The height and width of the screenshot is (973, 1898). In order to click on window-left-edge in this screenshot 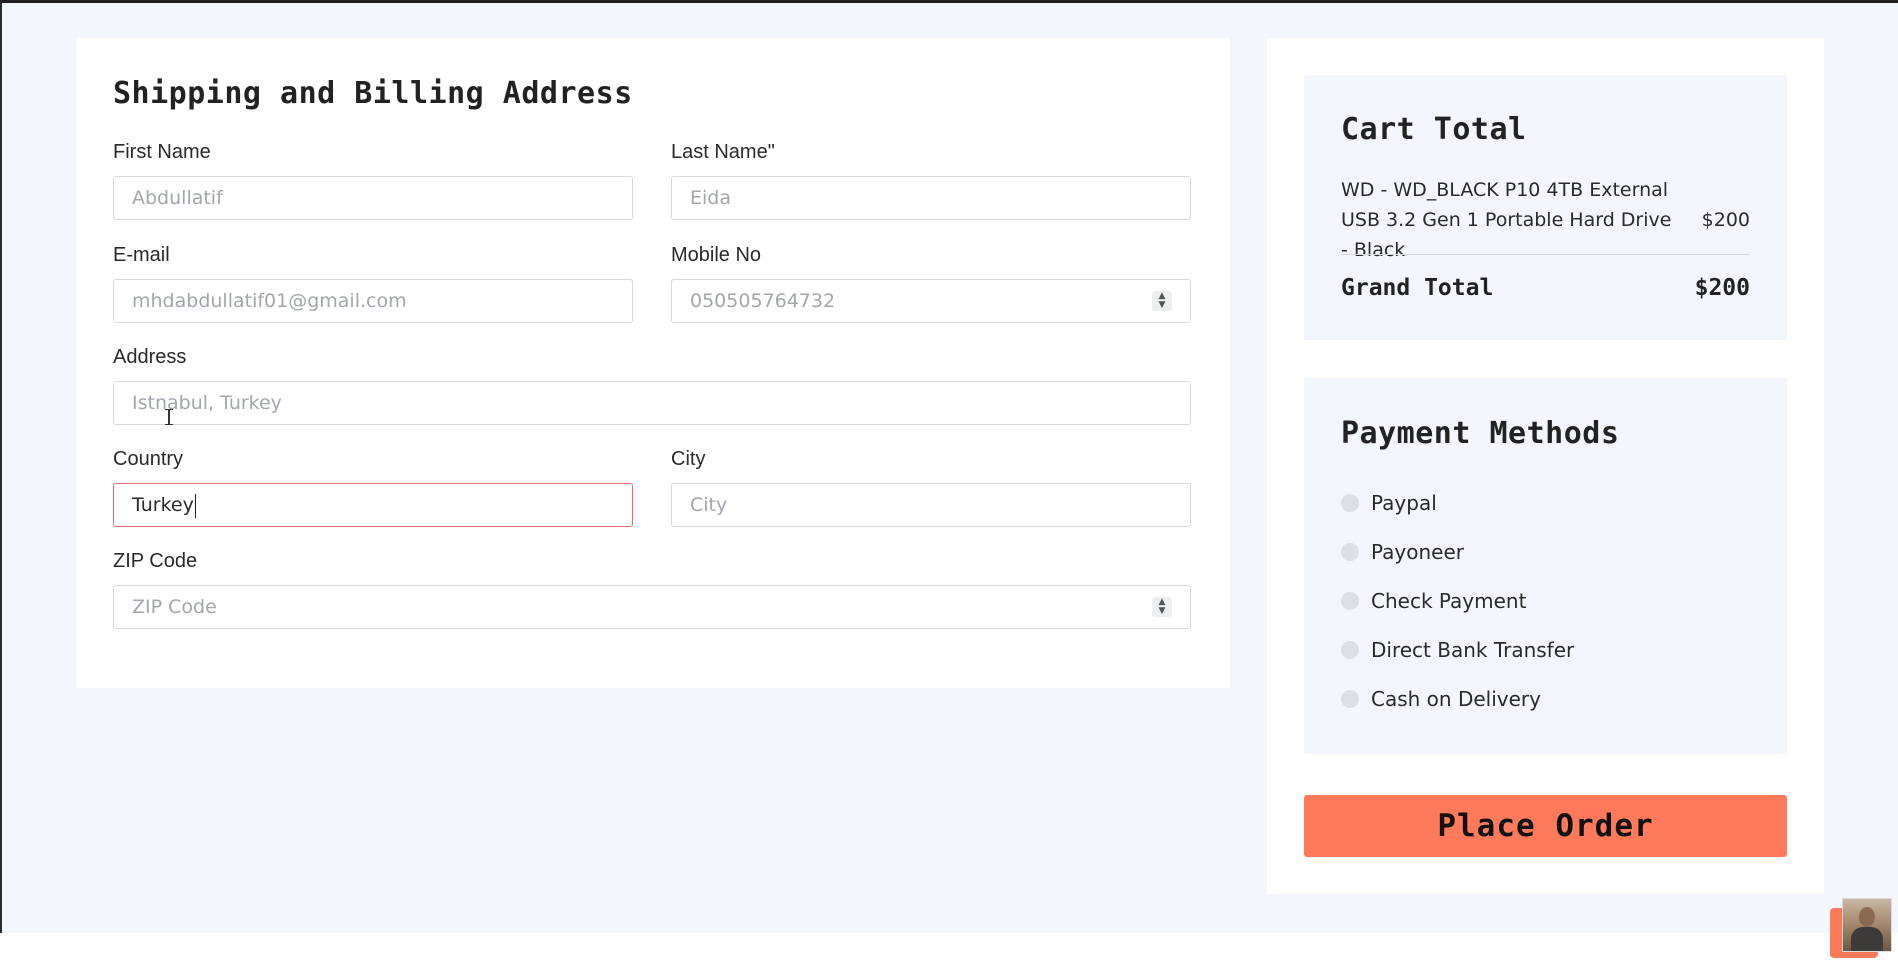, I will do `click(1, 486)`.